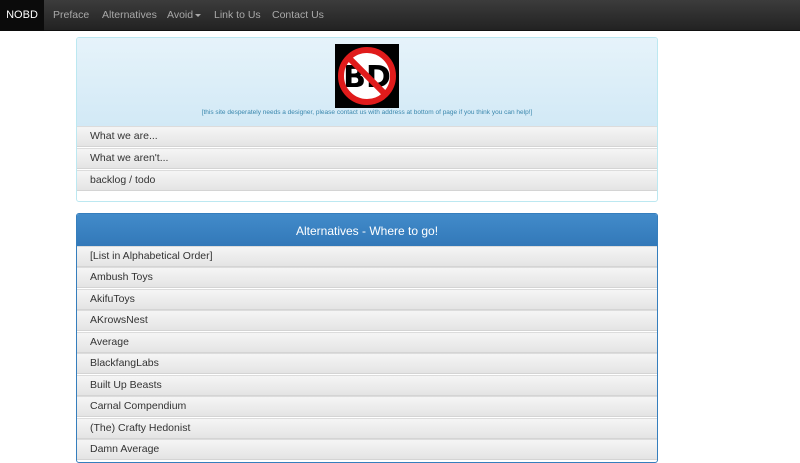 This screenshot has width=800, height=463. What do you see at coordinates (298, 15) in the screenshot?
I see `nav-contact-us: Contact Us` at bounding box center [298, 15].